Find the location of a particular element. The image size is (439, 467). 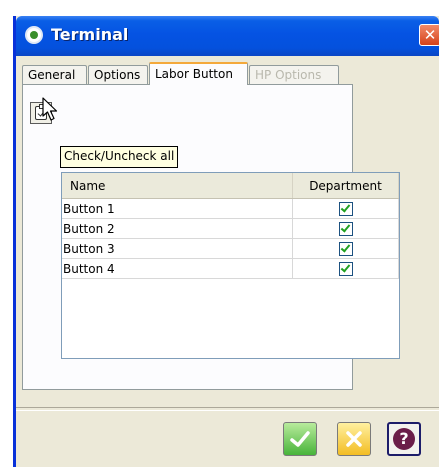

table-row: Button 3 is located at coordinates (230, 248).